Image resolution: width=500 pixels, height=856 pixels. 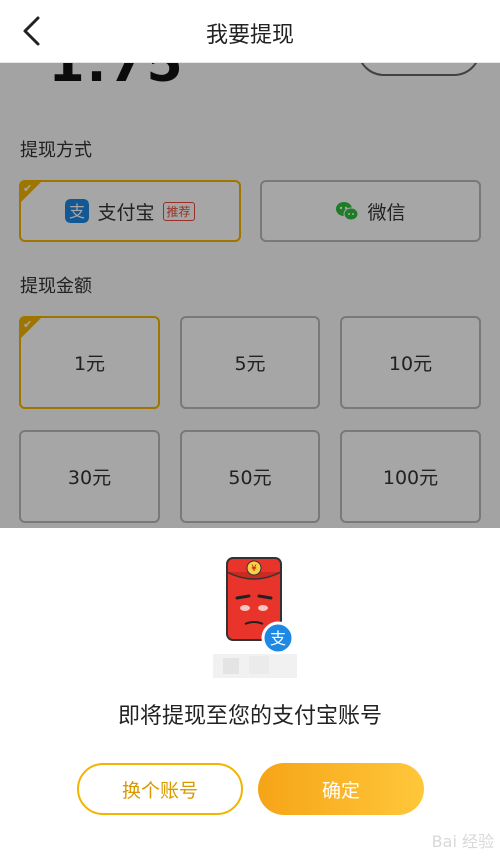 What do you see at coordinates (160, 789) in the screenshot?
I see `switch-account-button: 换个账号` at bounding box center [160, 789].